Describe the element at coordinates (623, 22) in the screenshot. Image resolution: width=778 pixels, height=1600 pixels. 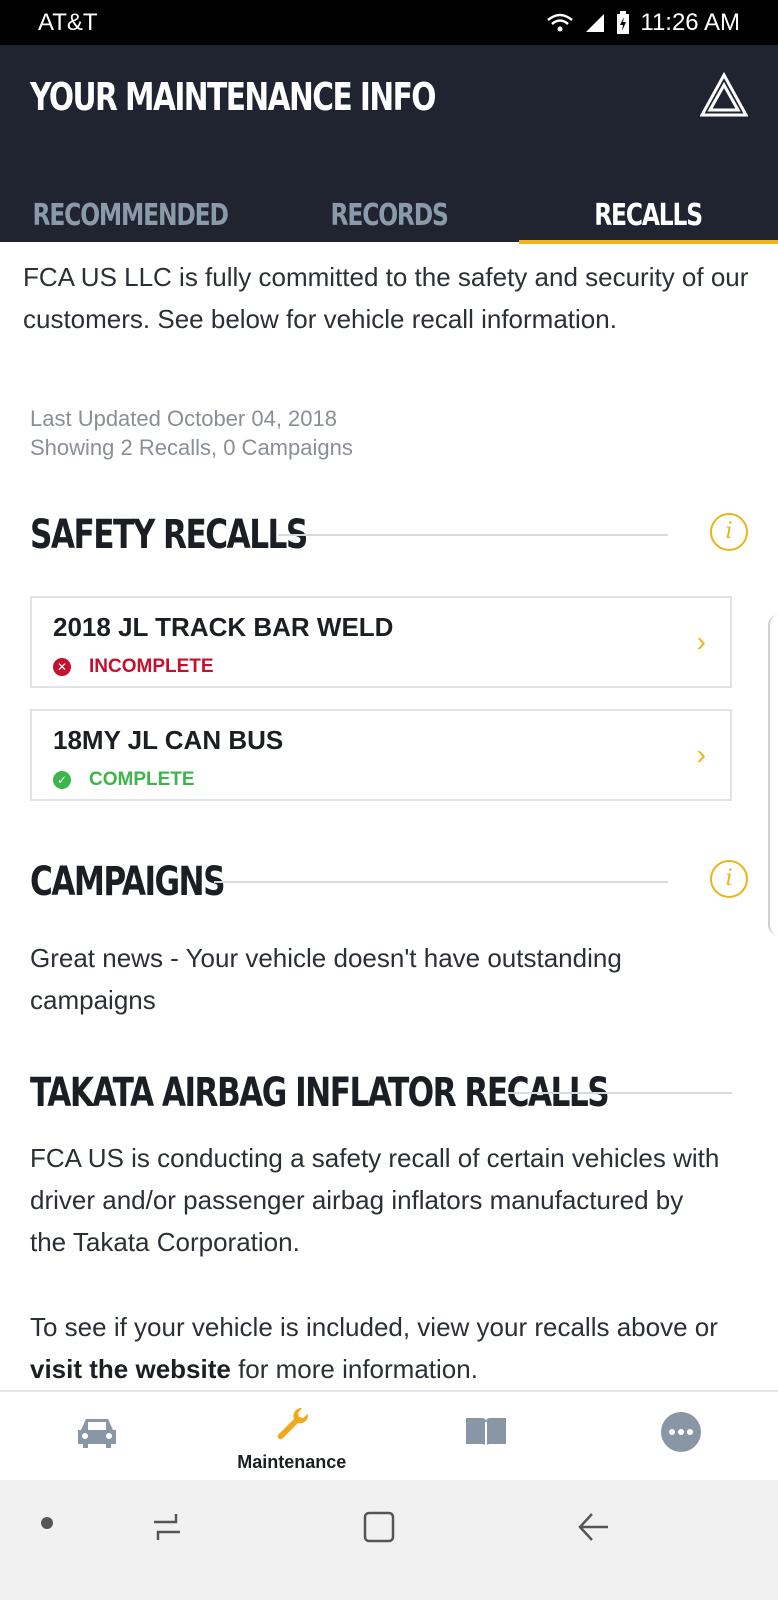
I see `battery-icon` at that location.